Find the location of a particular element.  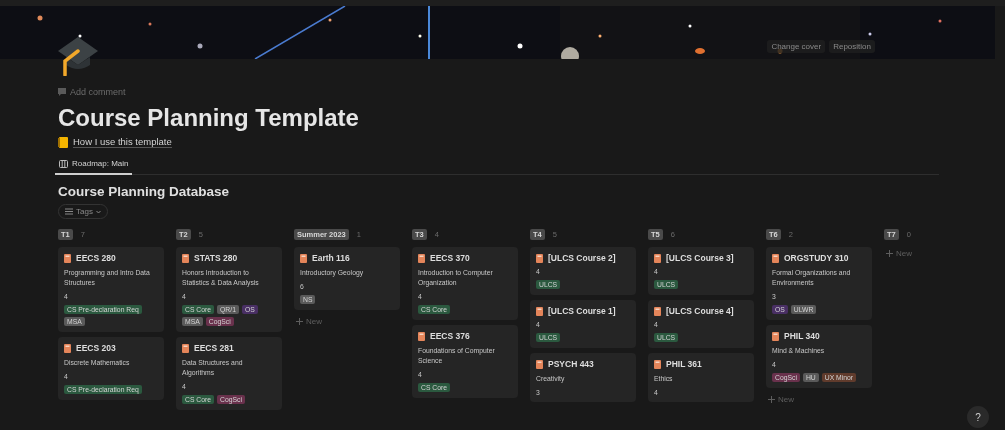

course-code: STATS 280 is located at coordinates (216, 258).